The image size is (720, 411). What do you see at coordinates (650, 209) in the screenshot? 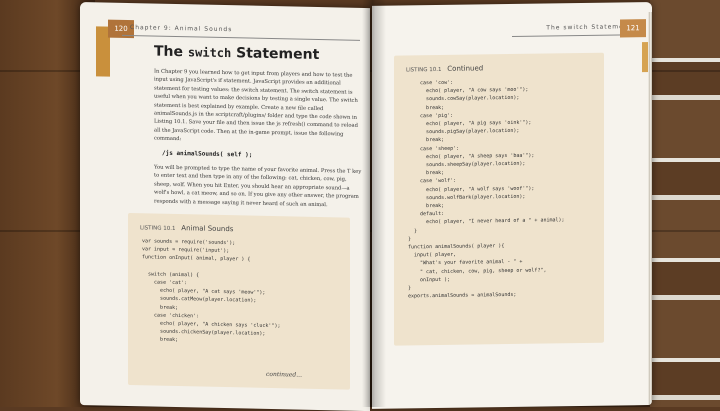
I see `page-edges` at bounding box center [650, 209].